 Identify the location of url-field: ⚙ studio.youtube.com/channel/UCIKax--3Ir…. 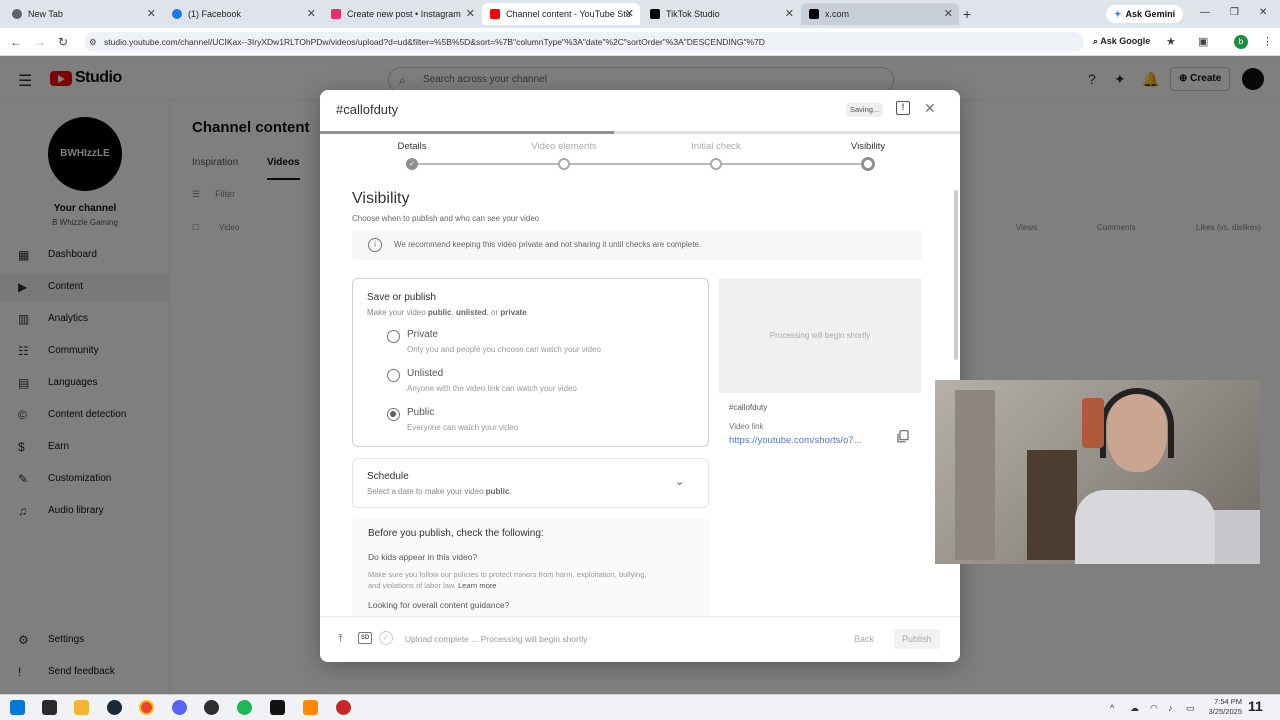
(584, 42).